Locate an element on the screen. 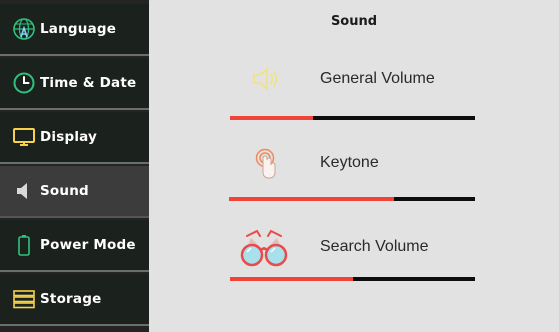  general-volume-slider-fill is located at coordinates (272, 118).